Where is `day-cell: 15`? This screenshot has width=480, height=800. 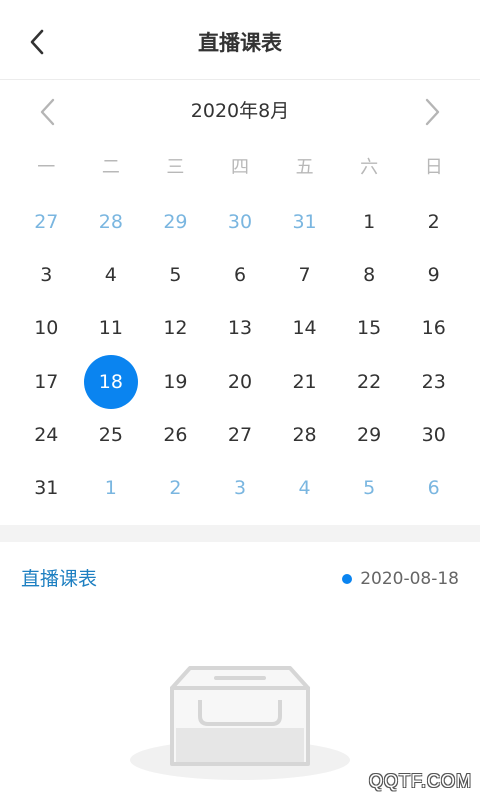 day-cell: 15 is located at coordinates (369, 328).